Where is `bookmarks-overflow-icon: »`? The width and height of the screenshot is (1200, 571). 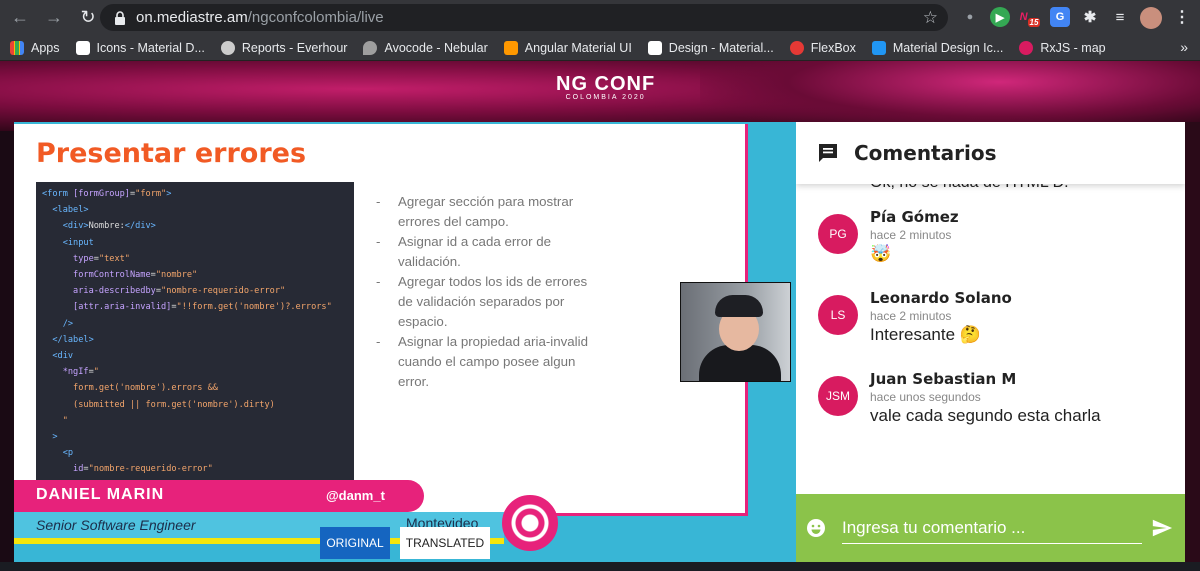 bookmarks-overflow-icon: » is located at coordinates (1184, 47).